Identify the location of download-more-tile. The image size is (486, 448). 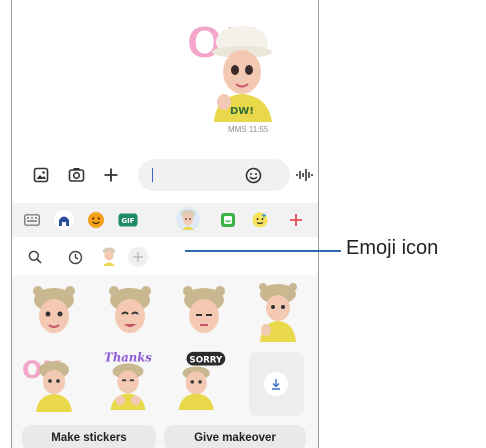
(276, 384).